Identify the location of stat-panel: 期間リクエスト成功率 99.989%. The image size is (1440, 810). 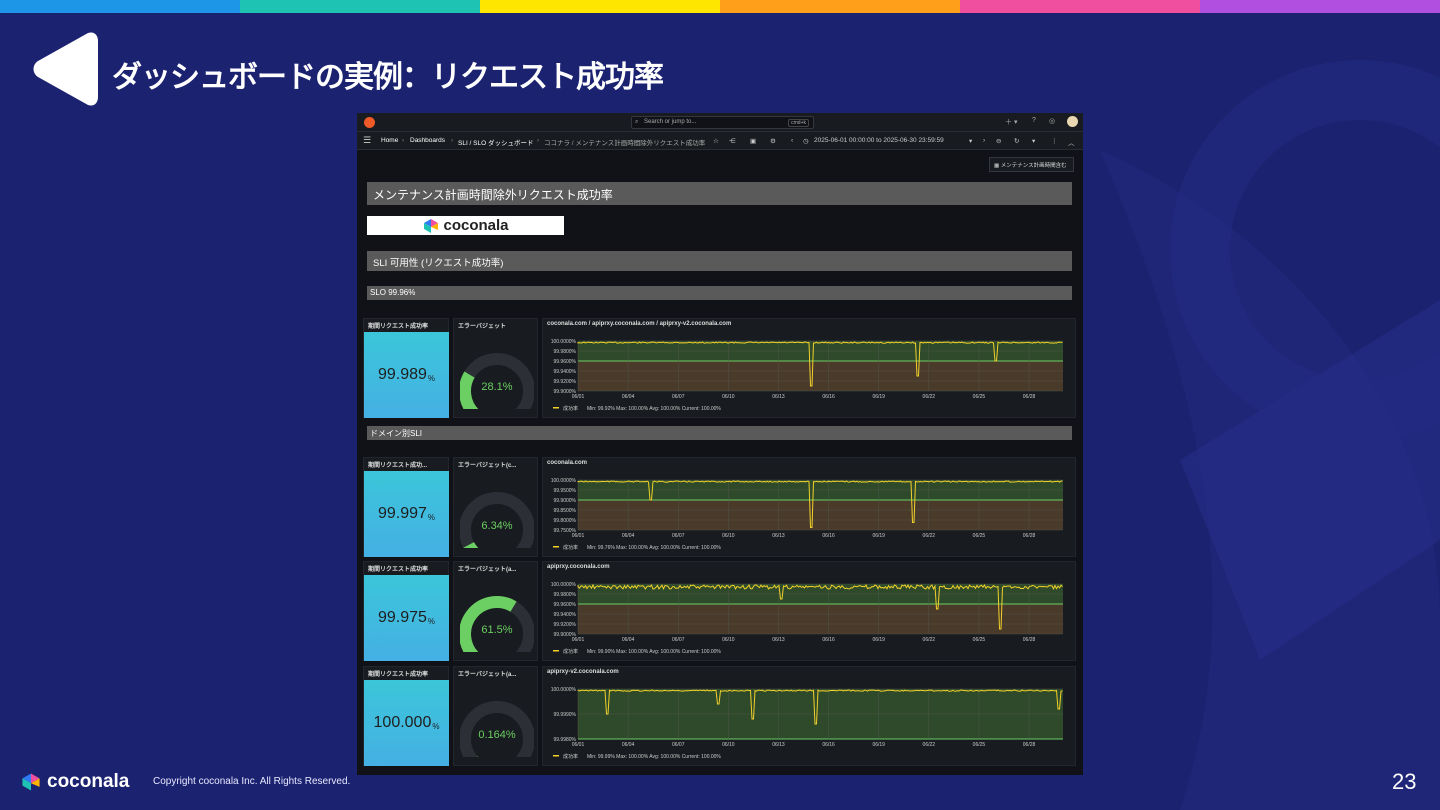
(406, 368).